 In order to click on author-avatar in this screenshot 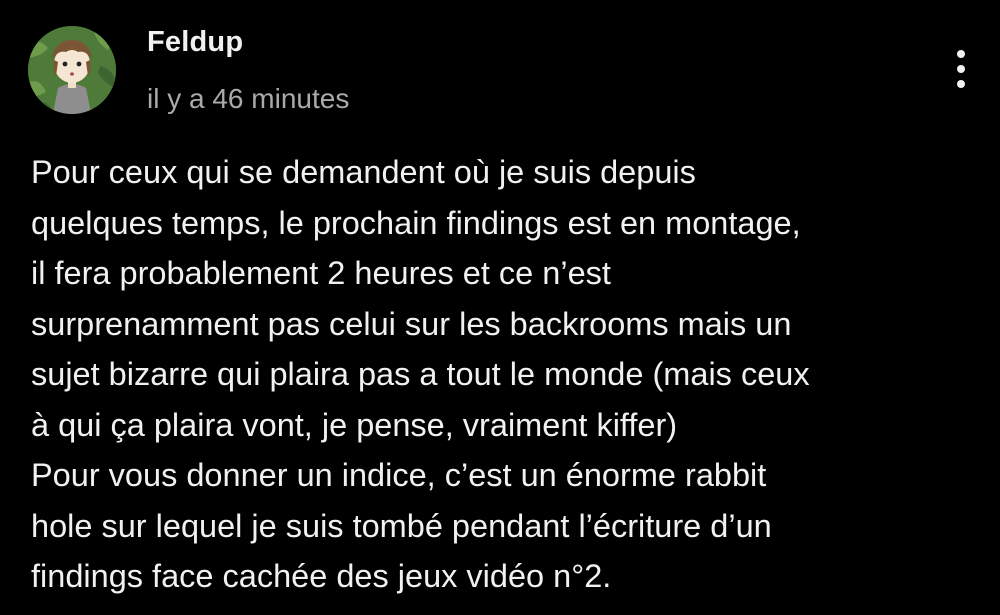, I will do `click(72, 70)`.